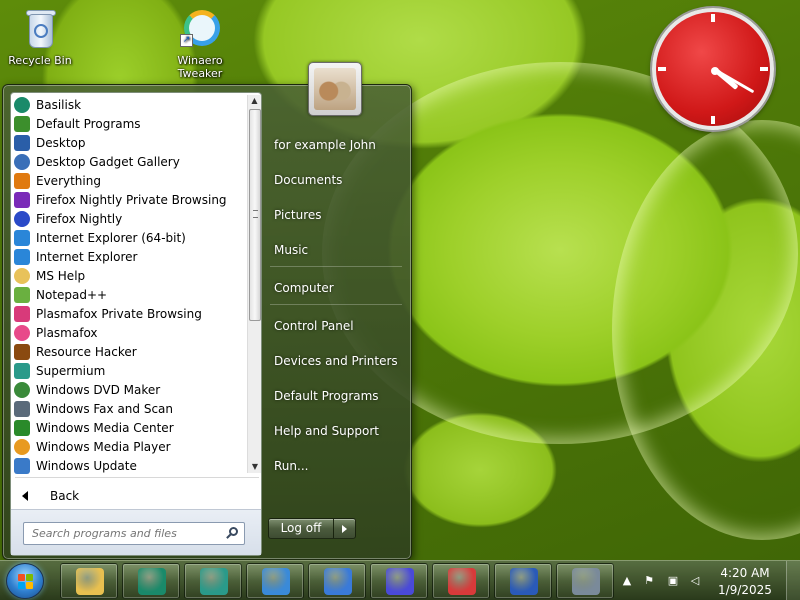 The image size is (800, 600). What do you see at coordinates (22, 275) in the screenshot?
I see `folder-icon` at bounding box center [22, 275].